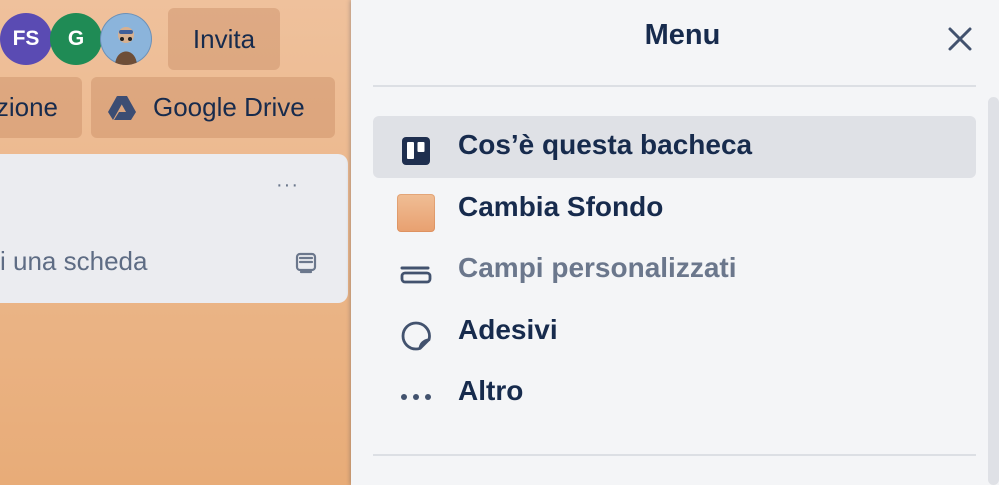 The height and width of the screenshot is (485, 999). Describe the element at coordinates (674, 209) in the screenshot. I see `menu-item-change-background: Cambia Sfondo` at that location.